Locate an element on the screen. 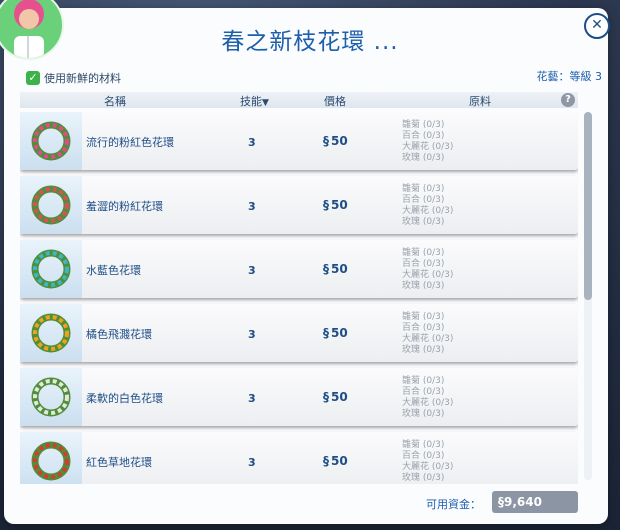 This screenshot has width=620, height=530. column-header-name: 名稱 is located at coordinates (115, 101).